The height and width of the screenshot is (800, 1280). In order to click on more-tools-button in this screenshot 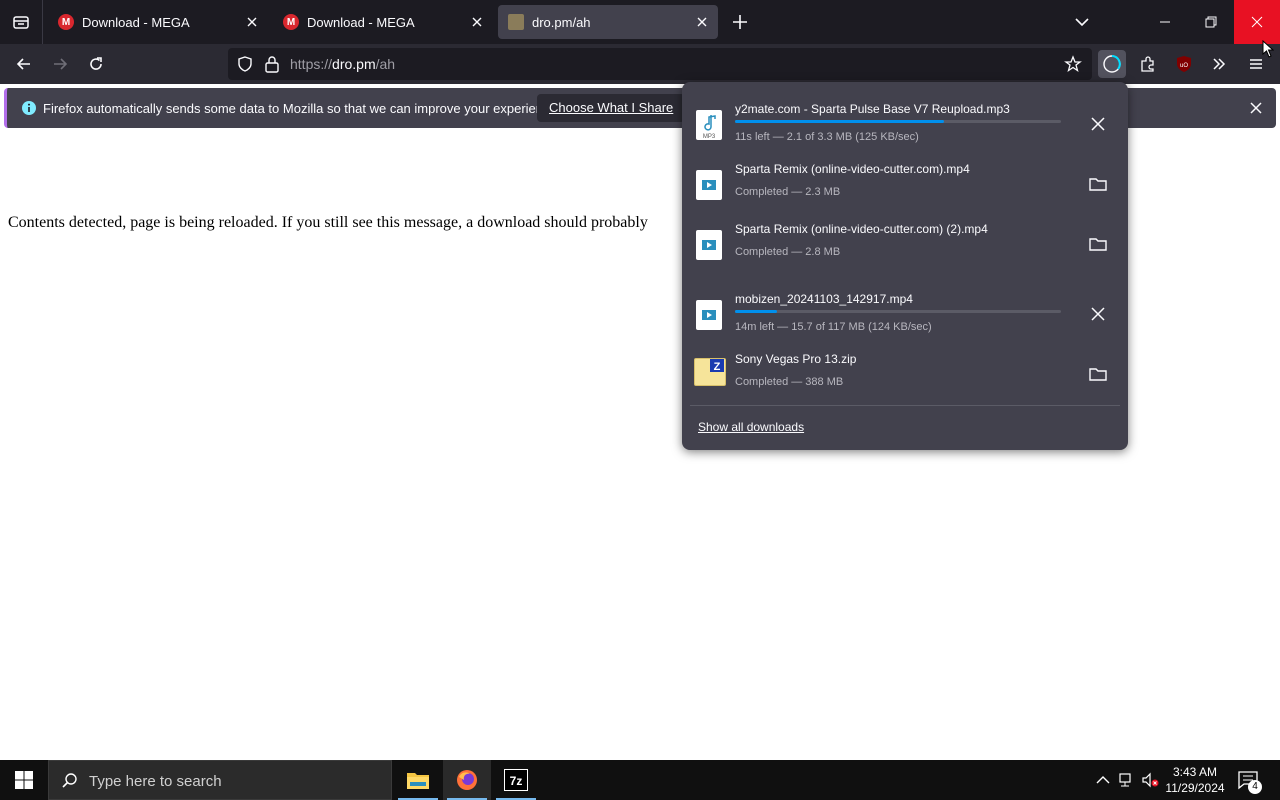, I will do `click(1219, 64)`.